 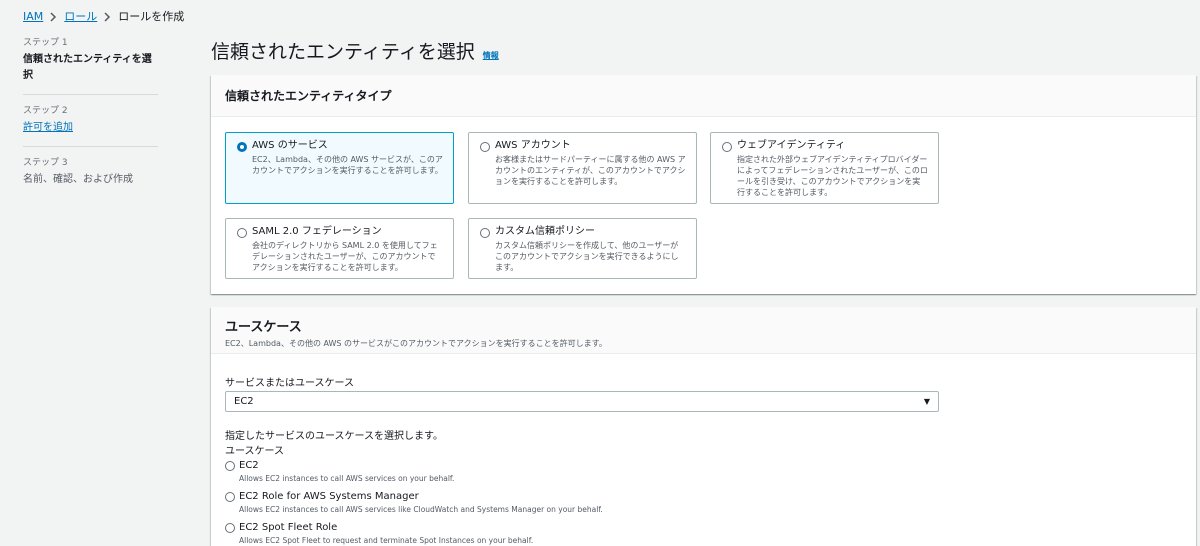 What do you see at coordinates (926, 401) in the screenshot?
I see `caret-down-icon: ▼` at bounding box center [926, 401].